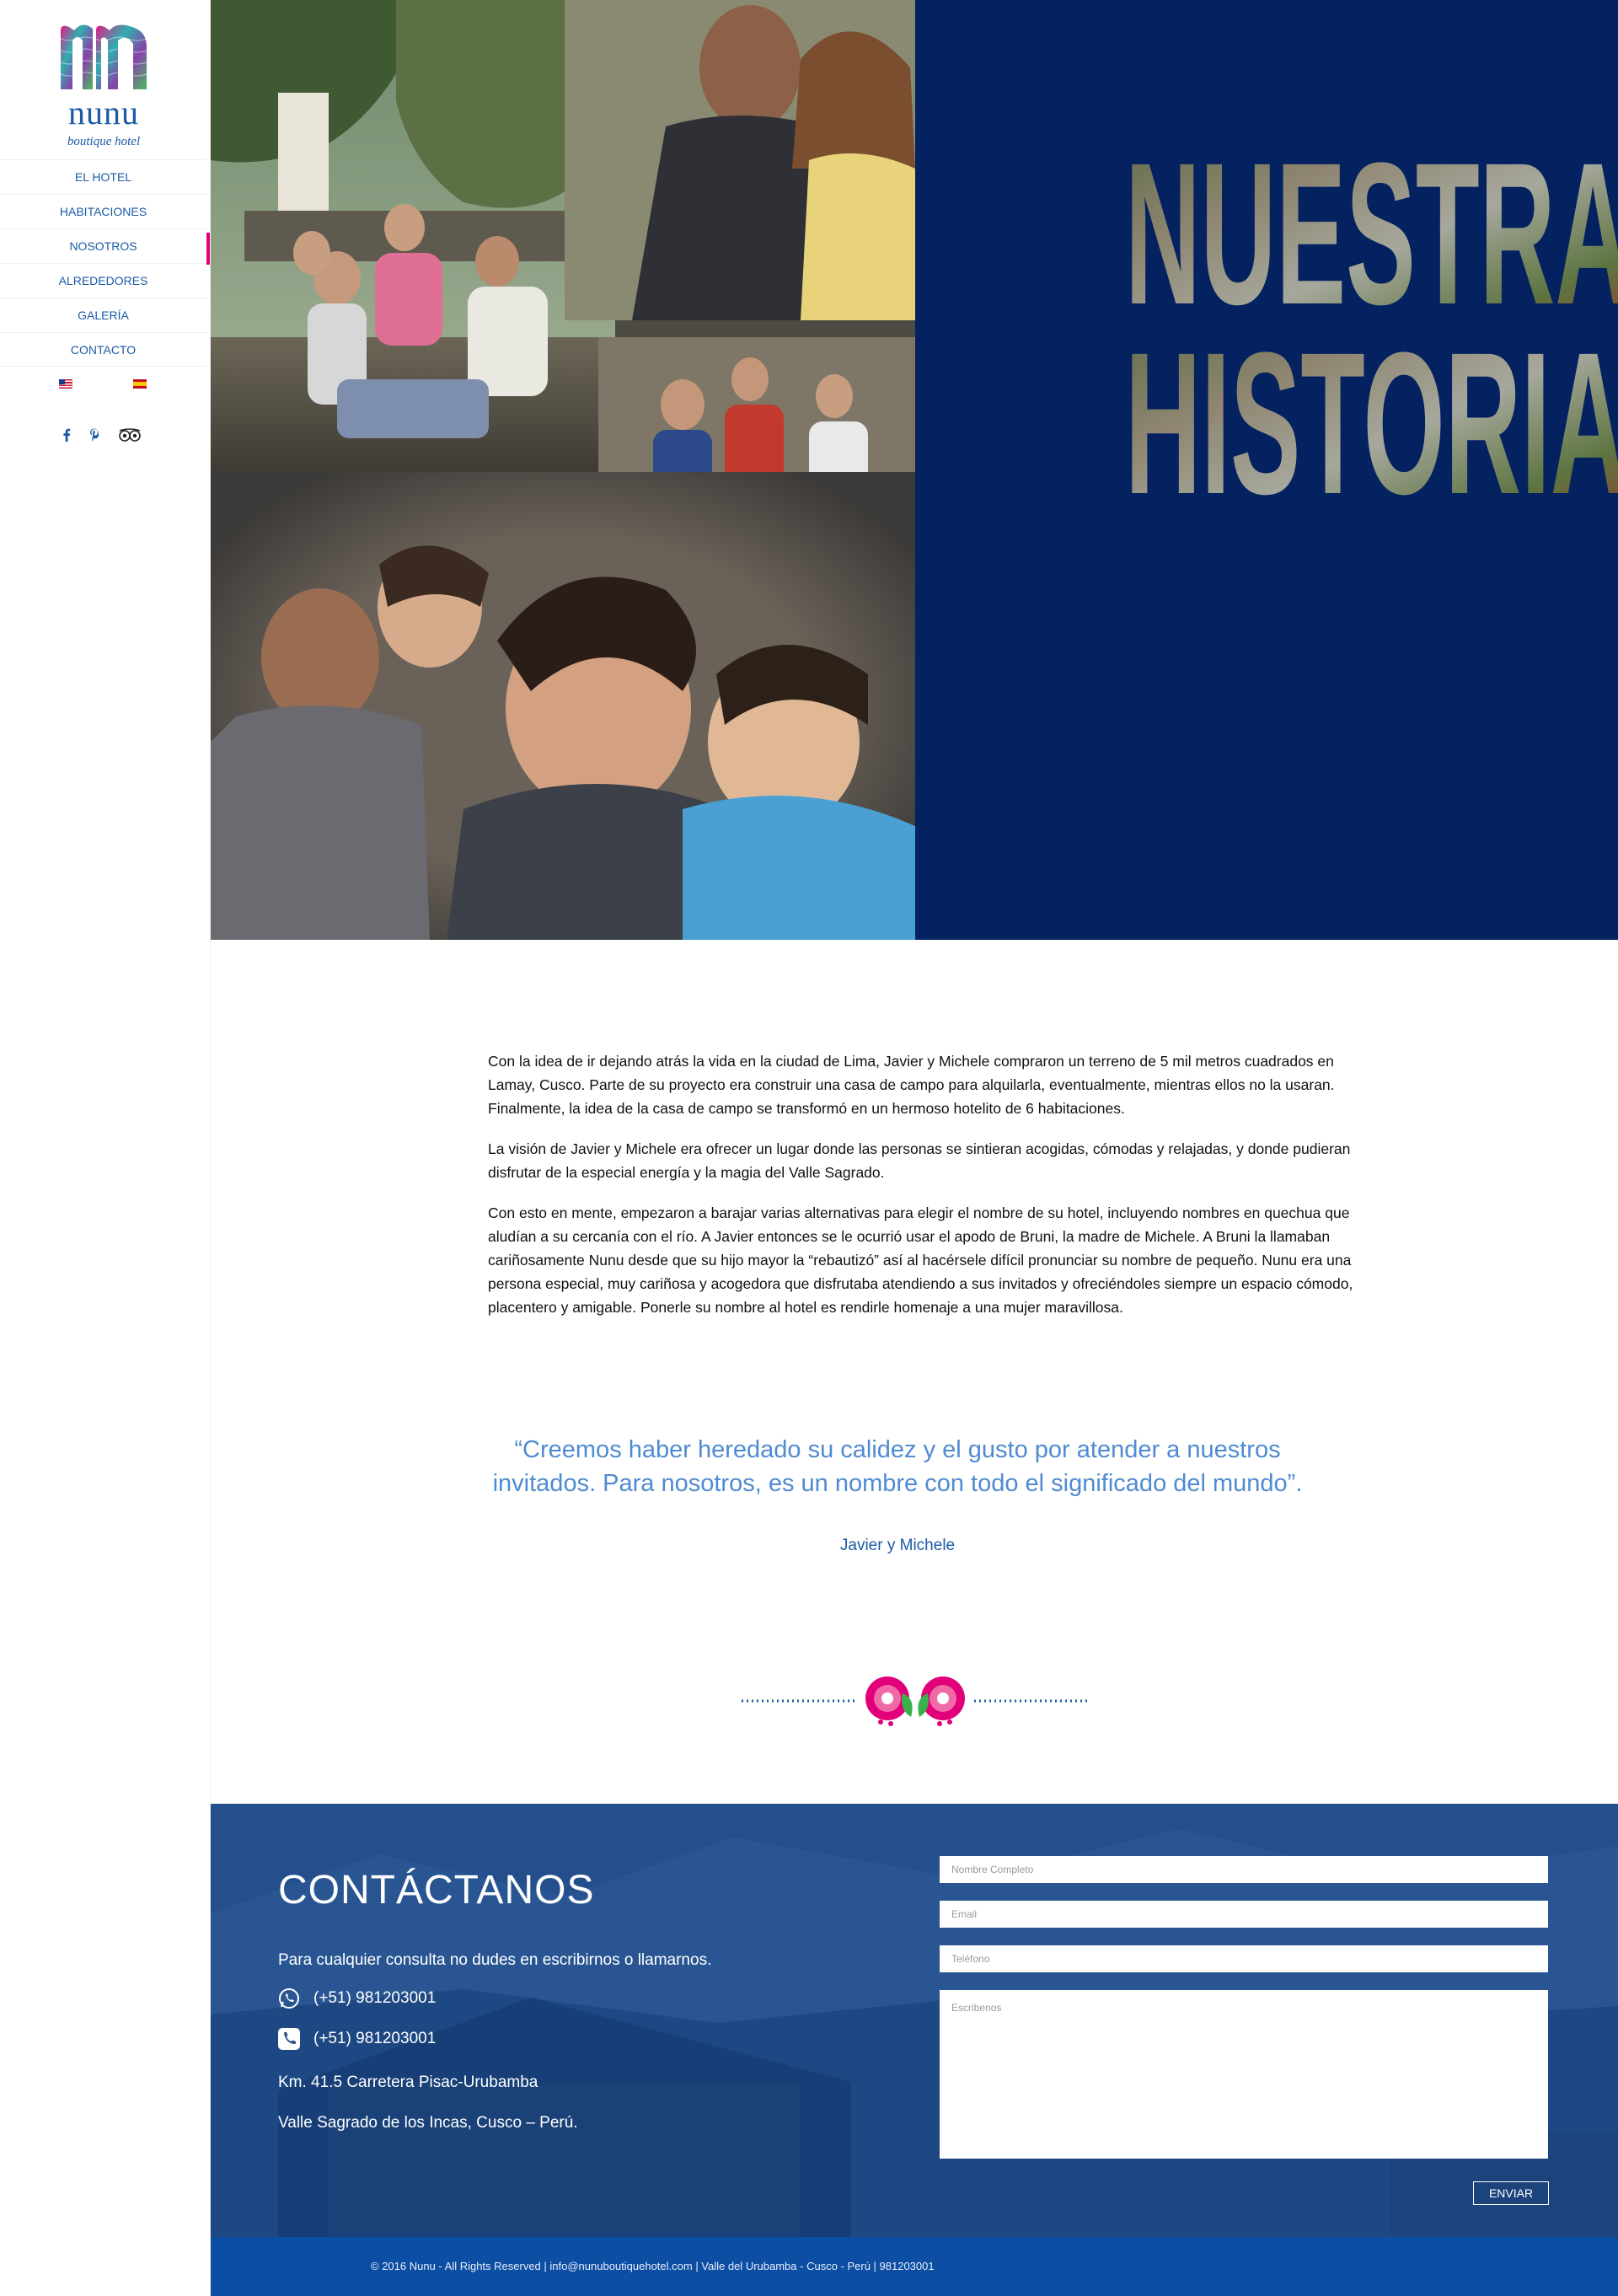  Describe the element at coordinates (94, 437) in the screenshot. I see `pinterest-icon` at that location.